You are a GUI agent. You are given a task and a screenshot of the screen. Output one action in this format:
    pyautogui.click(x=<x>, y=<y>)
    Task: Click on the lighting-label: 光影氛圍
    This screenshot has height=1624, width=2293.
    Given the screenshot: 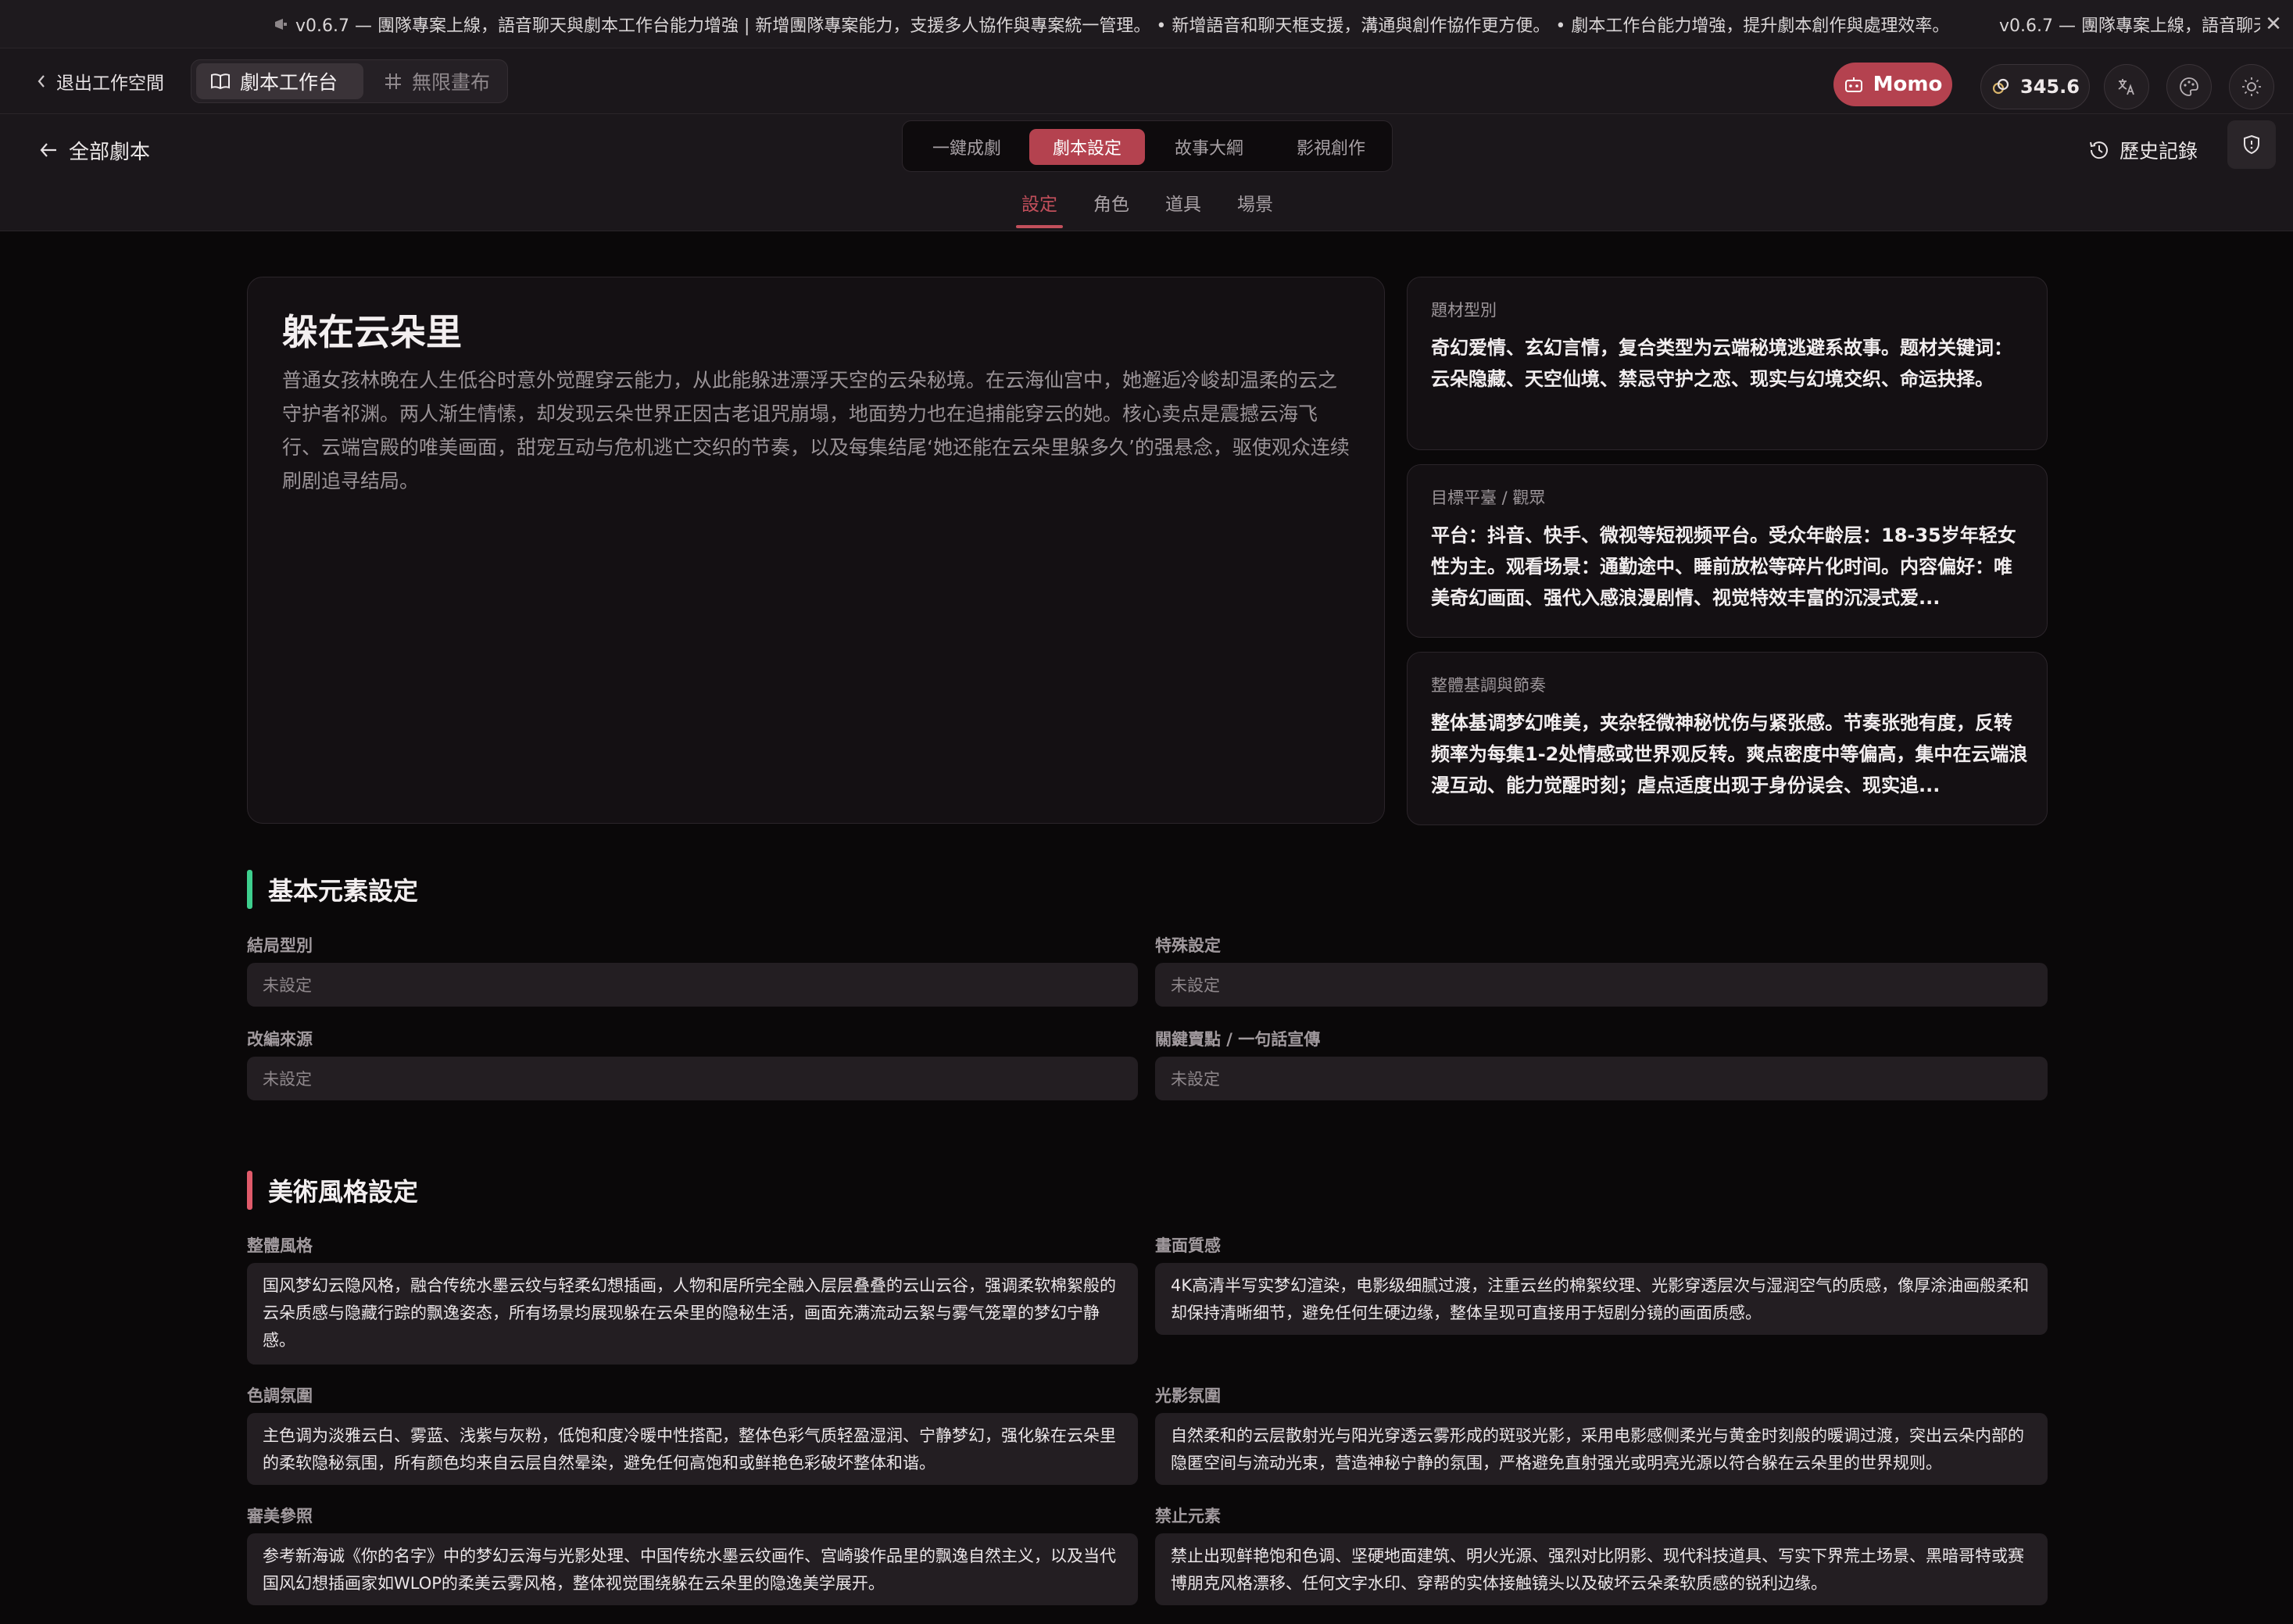 What is the action you would take?
    pyautogui.click(x=1188, y=1395)
    